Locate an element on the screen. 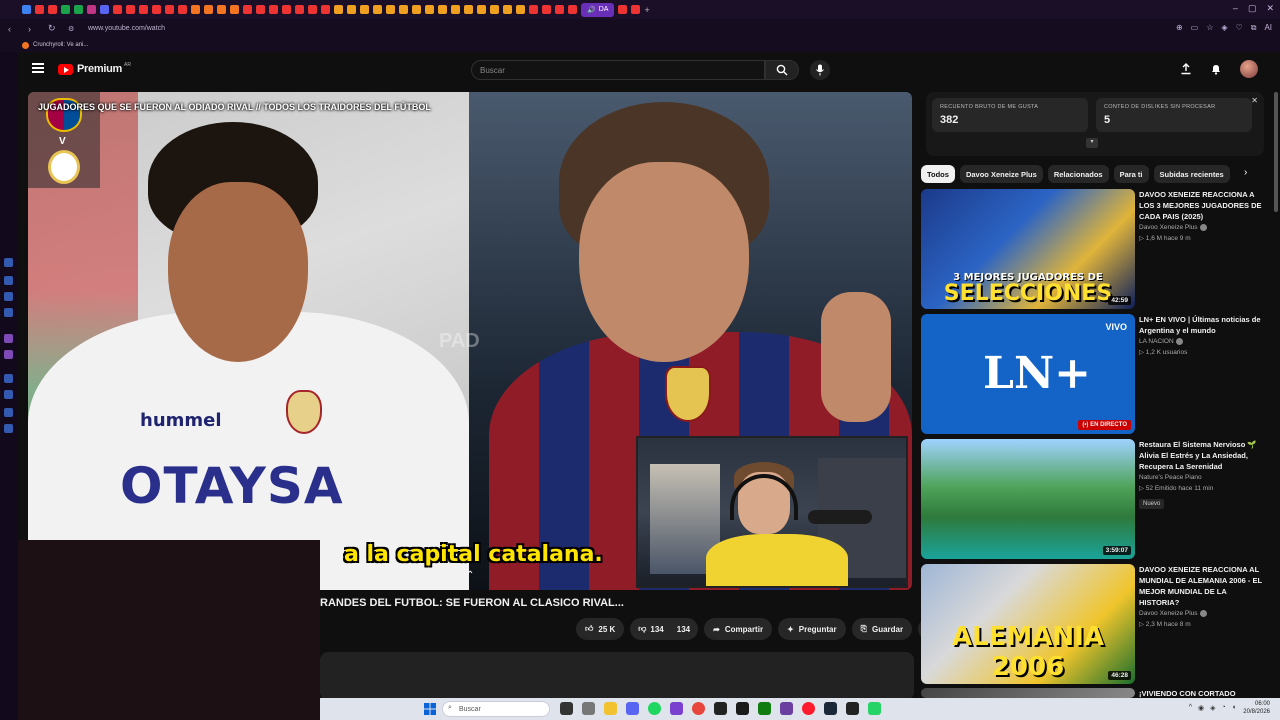 The width and height of the screenshot is (1280, 720). list-item: ¡VIVIENDO CON CORTADO DOBLE is located at coordinates (1092, 698).